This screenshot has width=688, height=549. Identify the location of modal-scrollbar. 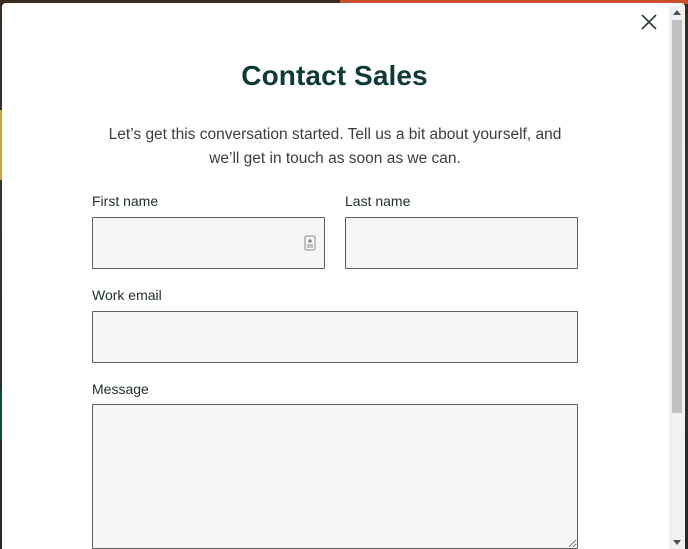
(677, 277).